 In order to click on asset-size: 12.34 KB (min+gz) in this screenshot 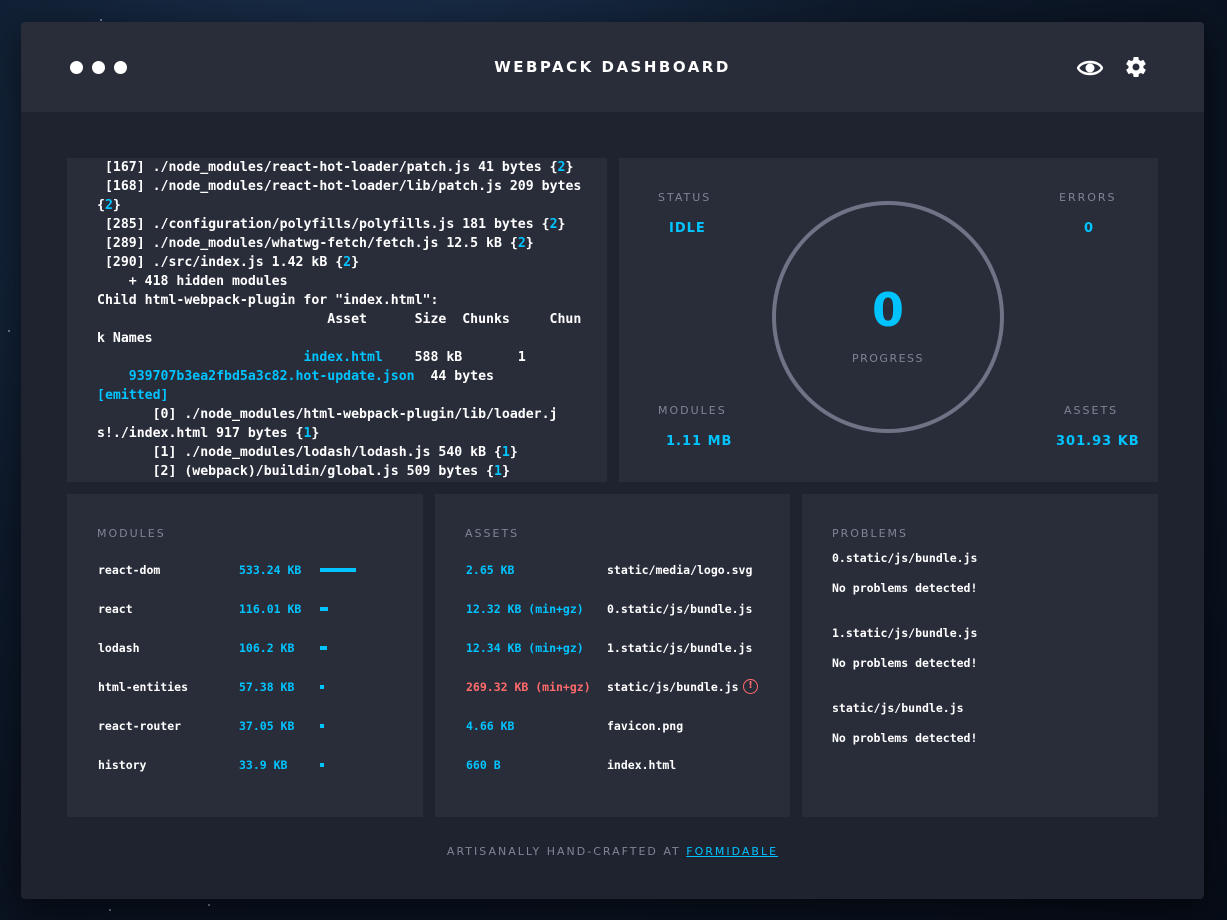, I will do `click(525, 648)`.